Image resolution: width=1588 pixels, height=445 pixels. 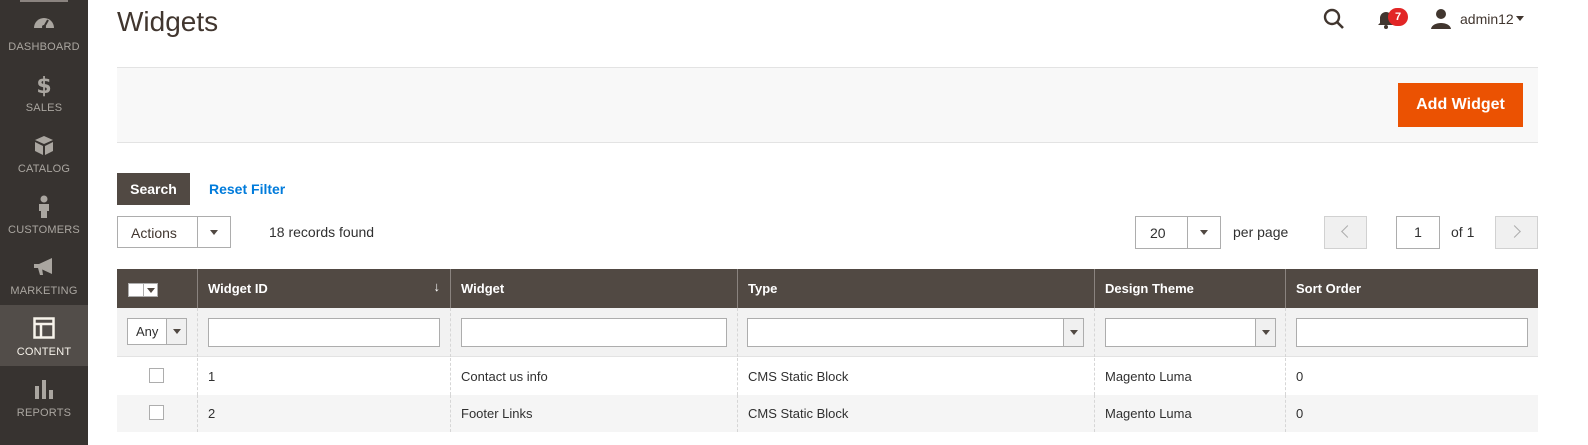 What do you see at coordinates (1412, 332) in the screenshot?
I see `sort-order-filter-input` at bounding box center [1412, 332].